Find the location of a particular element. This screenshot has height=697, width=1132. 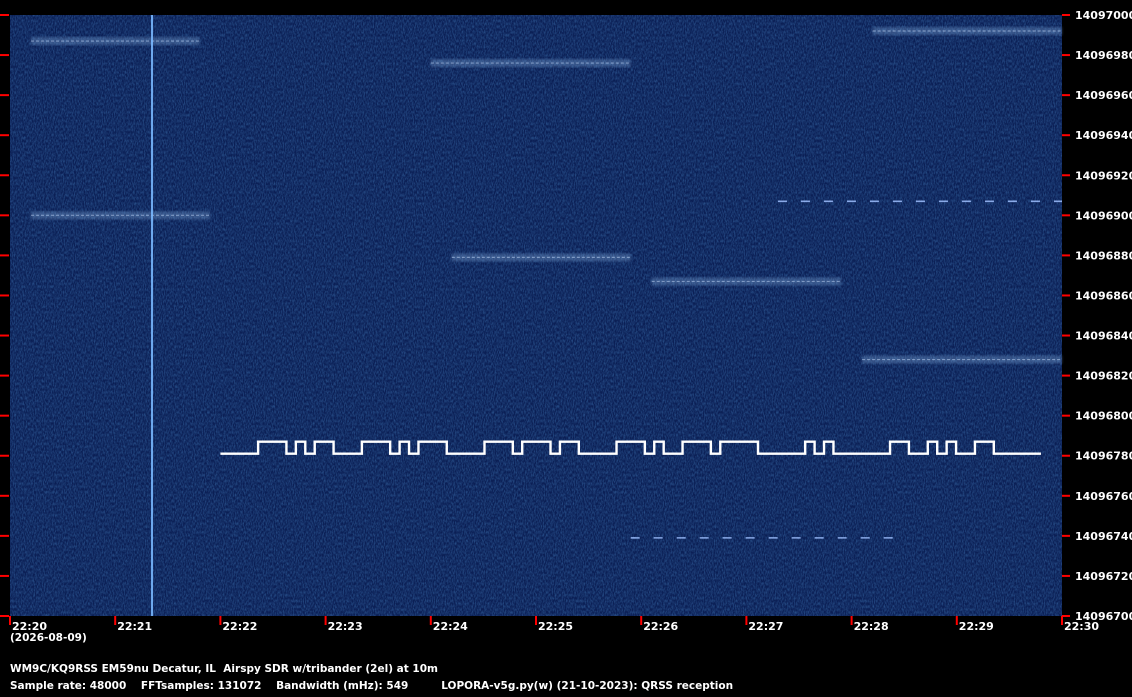

x-tick-label: 22:29 is located at coordinates (976, 626).